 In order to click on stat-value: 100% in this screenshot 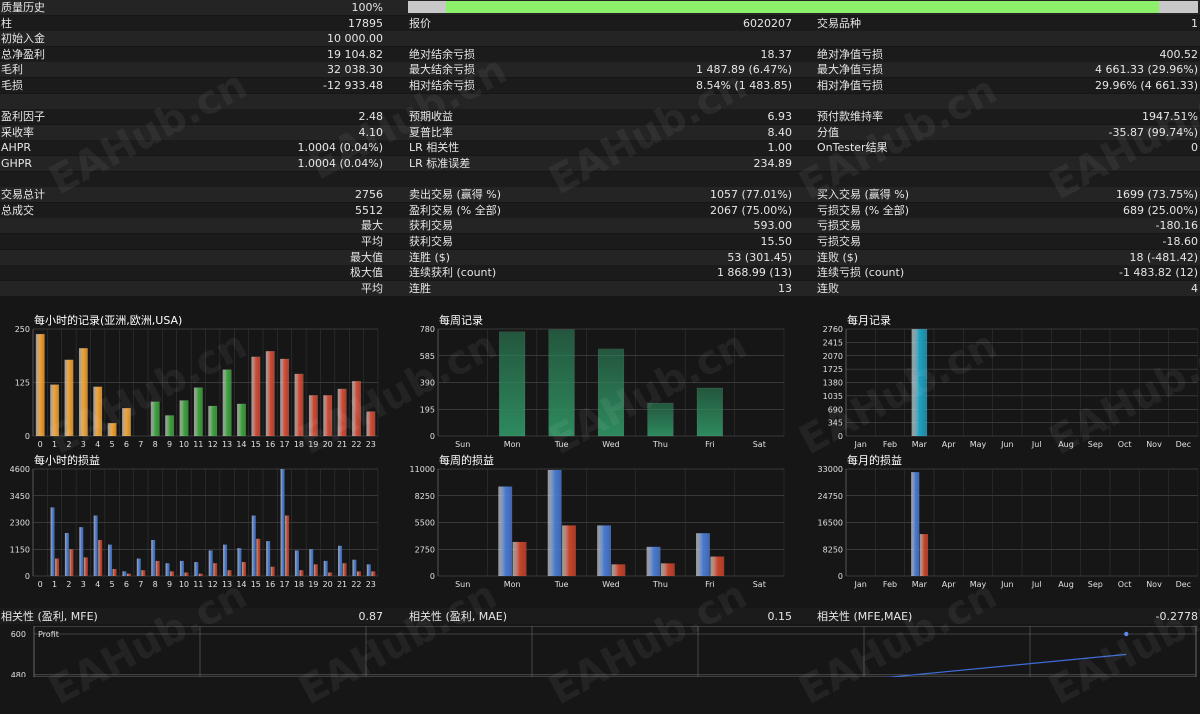, I will do `click(367, 7)`.